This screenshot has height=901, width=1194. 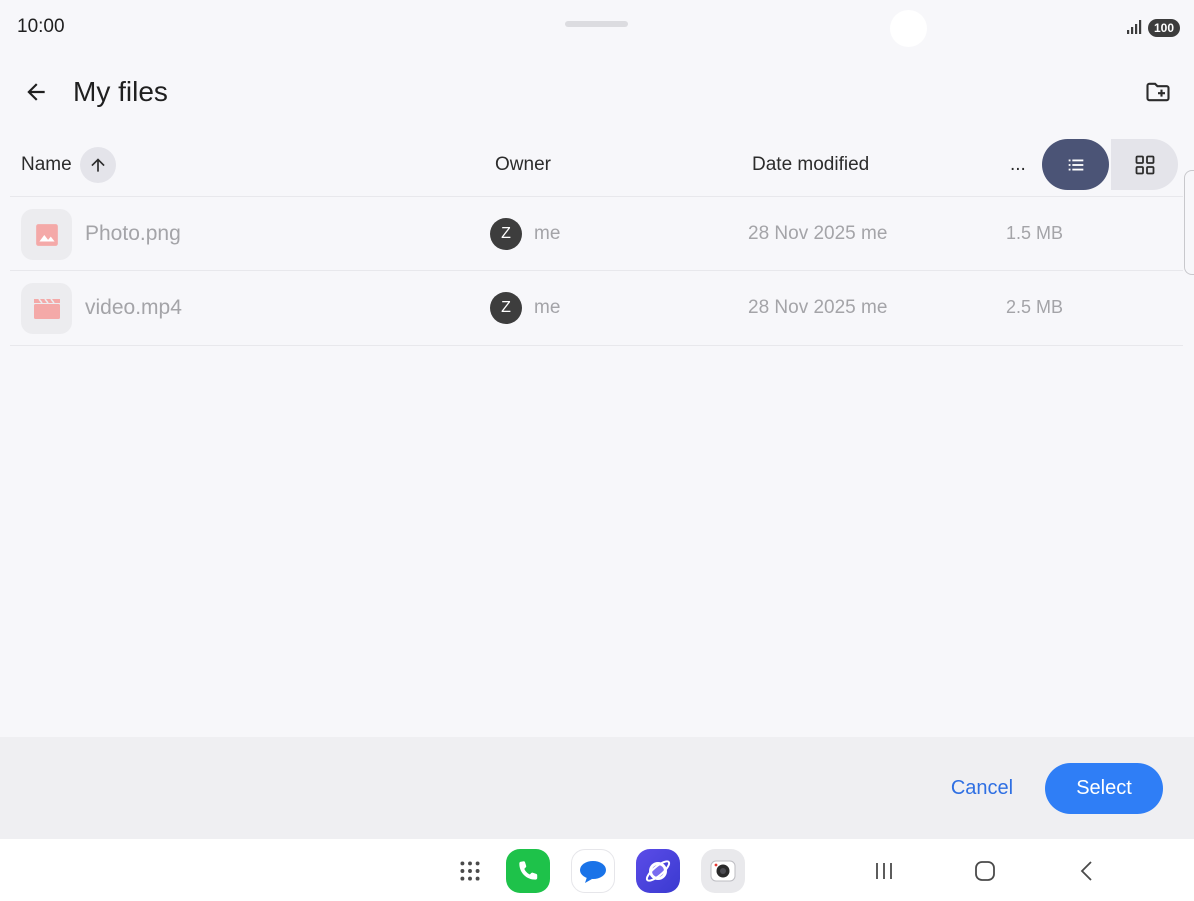 I want to click on camera-app, so click(x=723, y=871).